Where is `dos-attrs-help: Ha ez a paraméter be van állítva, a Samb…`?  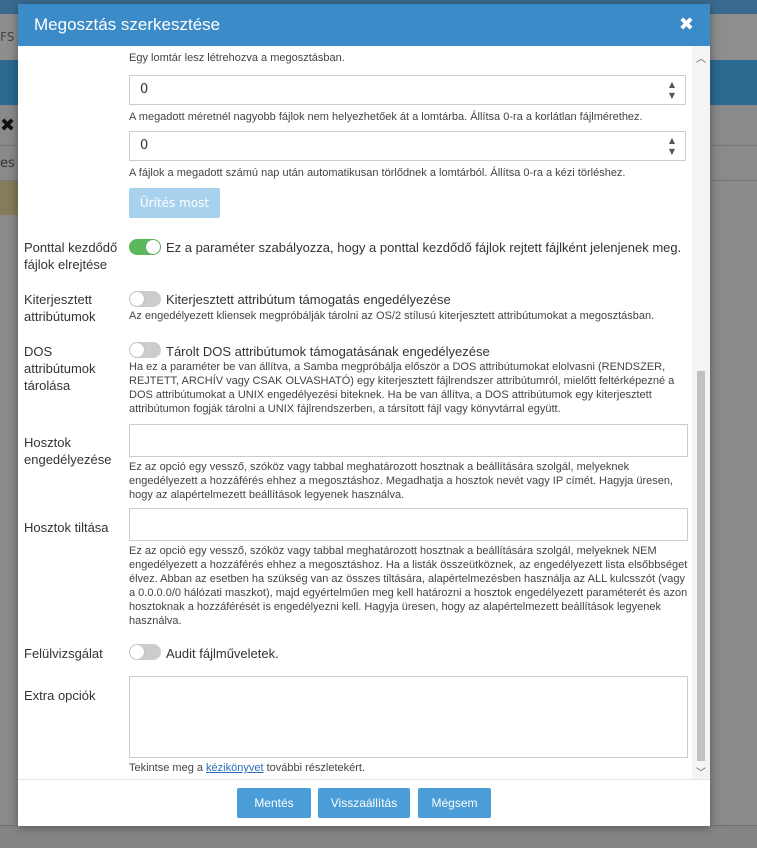
dos-attrs-help: Ha ez a paraméter be van állítva, a Samb… is located at coordinates (402, 388).